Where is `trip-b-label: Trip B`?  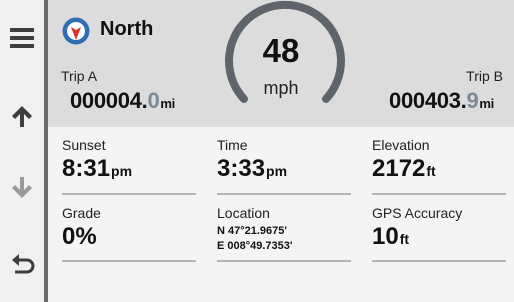
trip-b-label: Trip B is located at coordinates (484, 76).